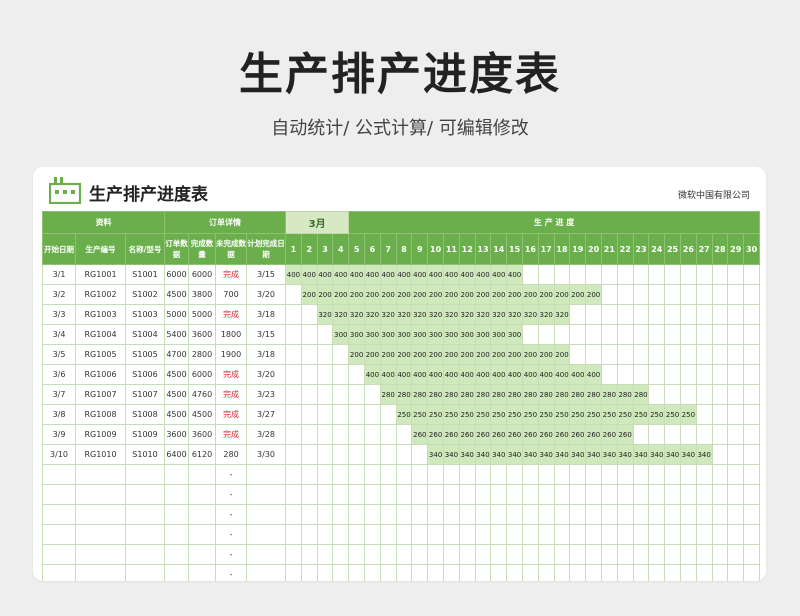 This screenshot has width=800, height=616. Describe the element at coordinates (593, 454) in the screenshot. I see `progress-cell: 340` at that location.